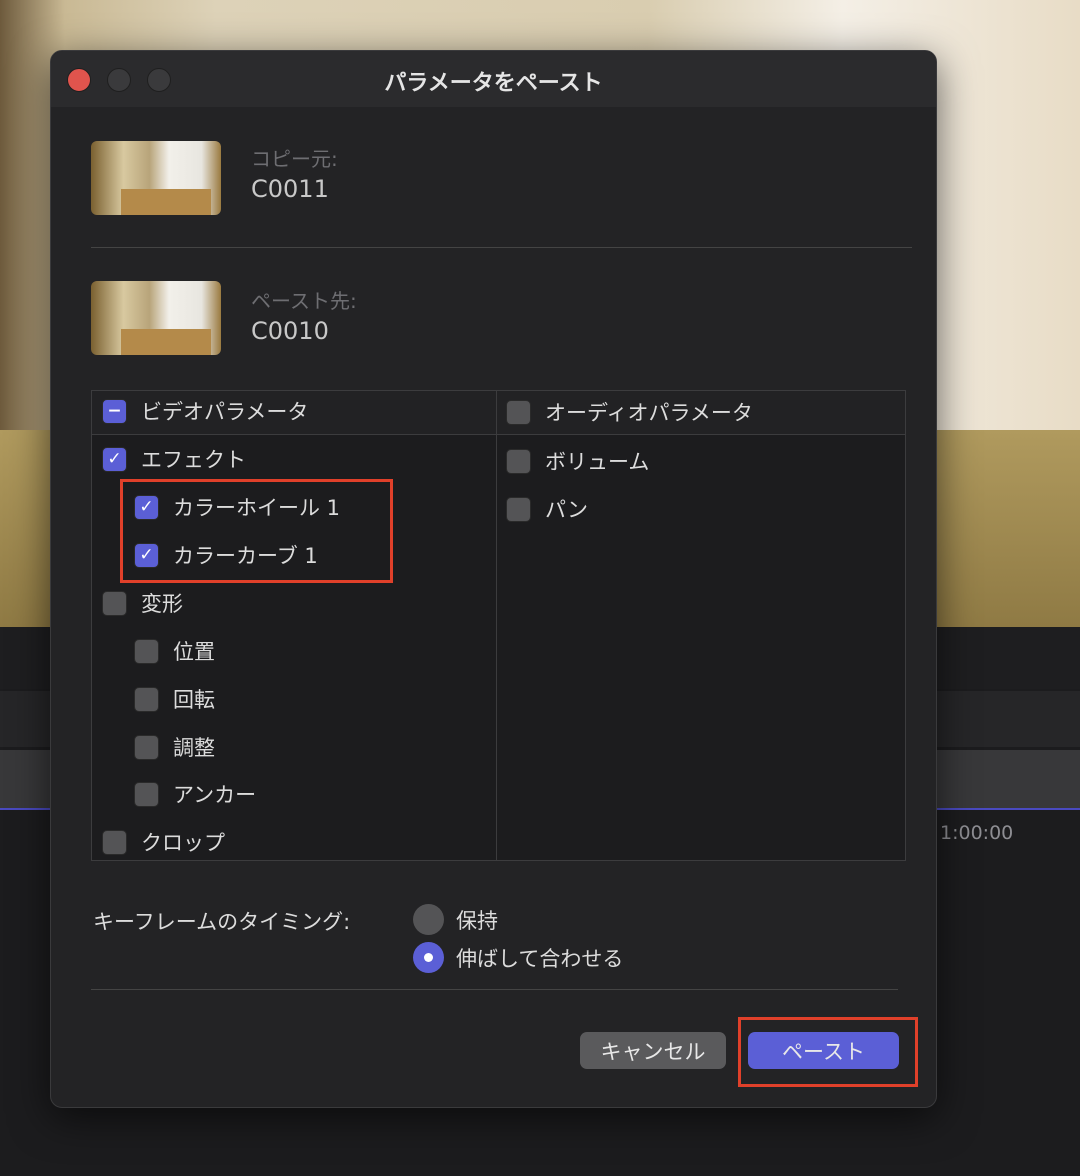 The width and height of the screenshot is (1080, 1176). I want to click on scale-checkbox: 調整, so click(174, 747).